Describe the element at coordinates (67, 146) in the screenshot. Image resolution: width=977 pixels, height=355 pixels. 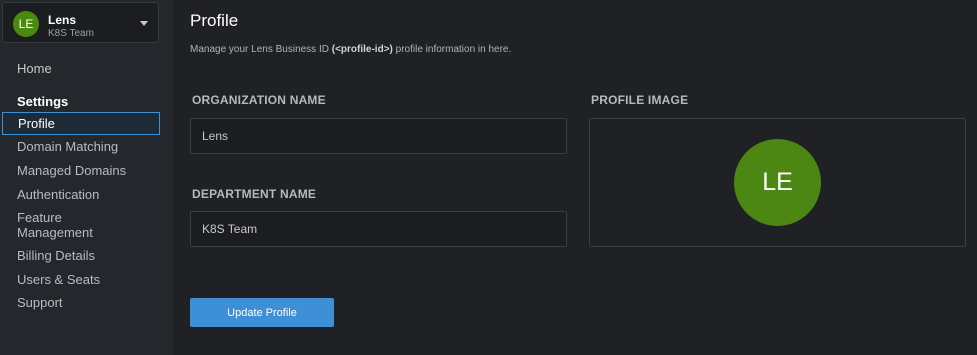
I see `sidebar-item-domain-matching: Domain Matching` at that location.